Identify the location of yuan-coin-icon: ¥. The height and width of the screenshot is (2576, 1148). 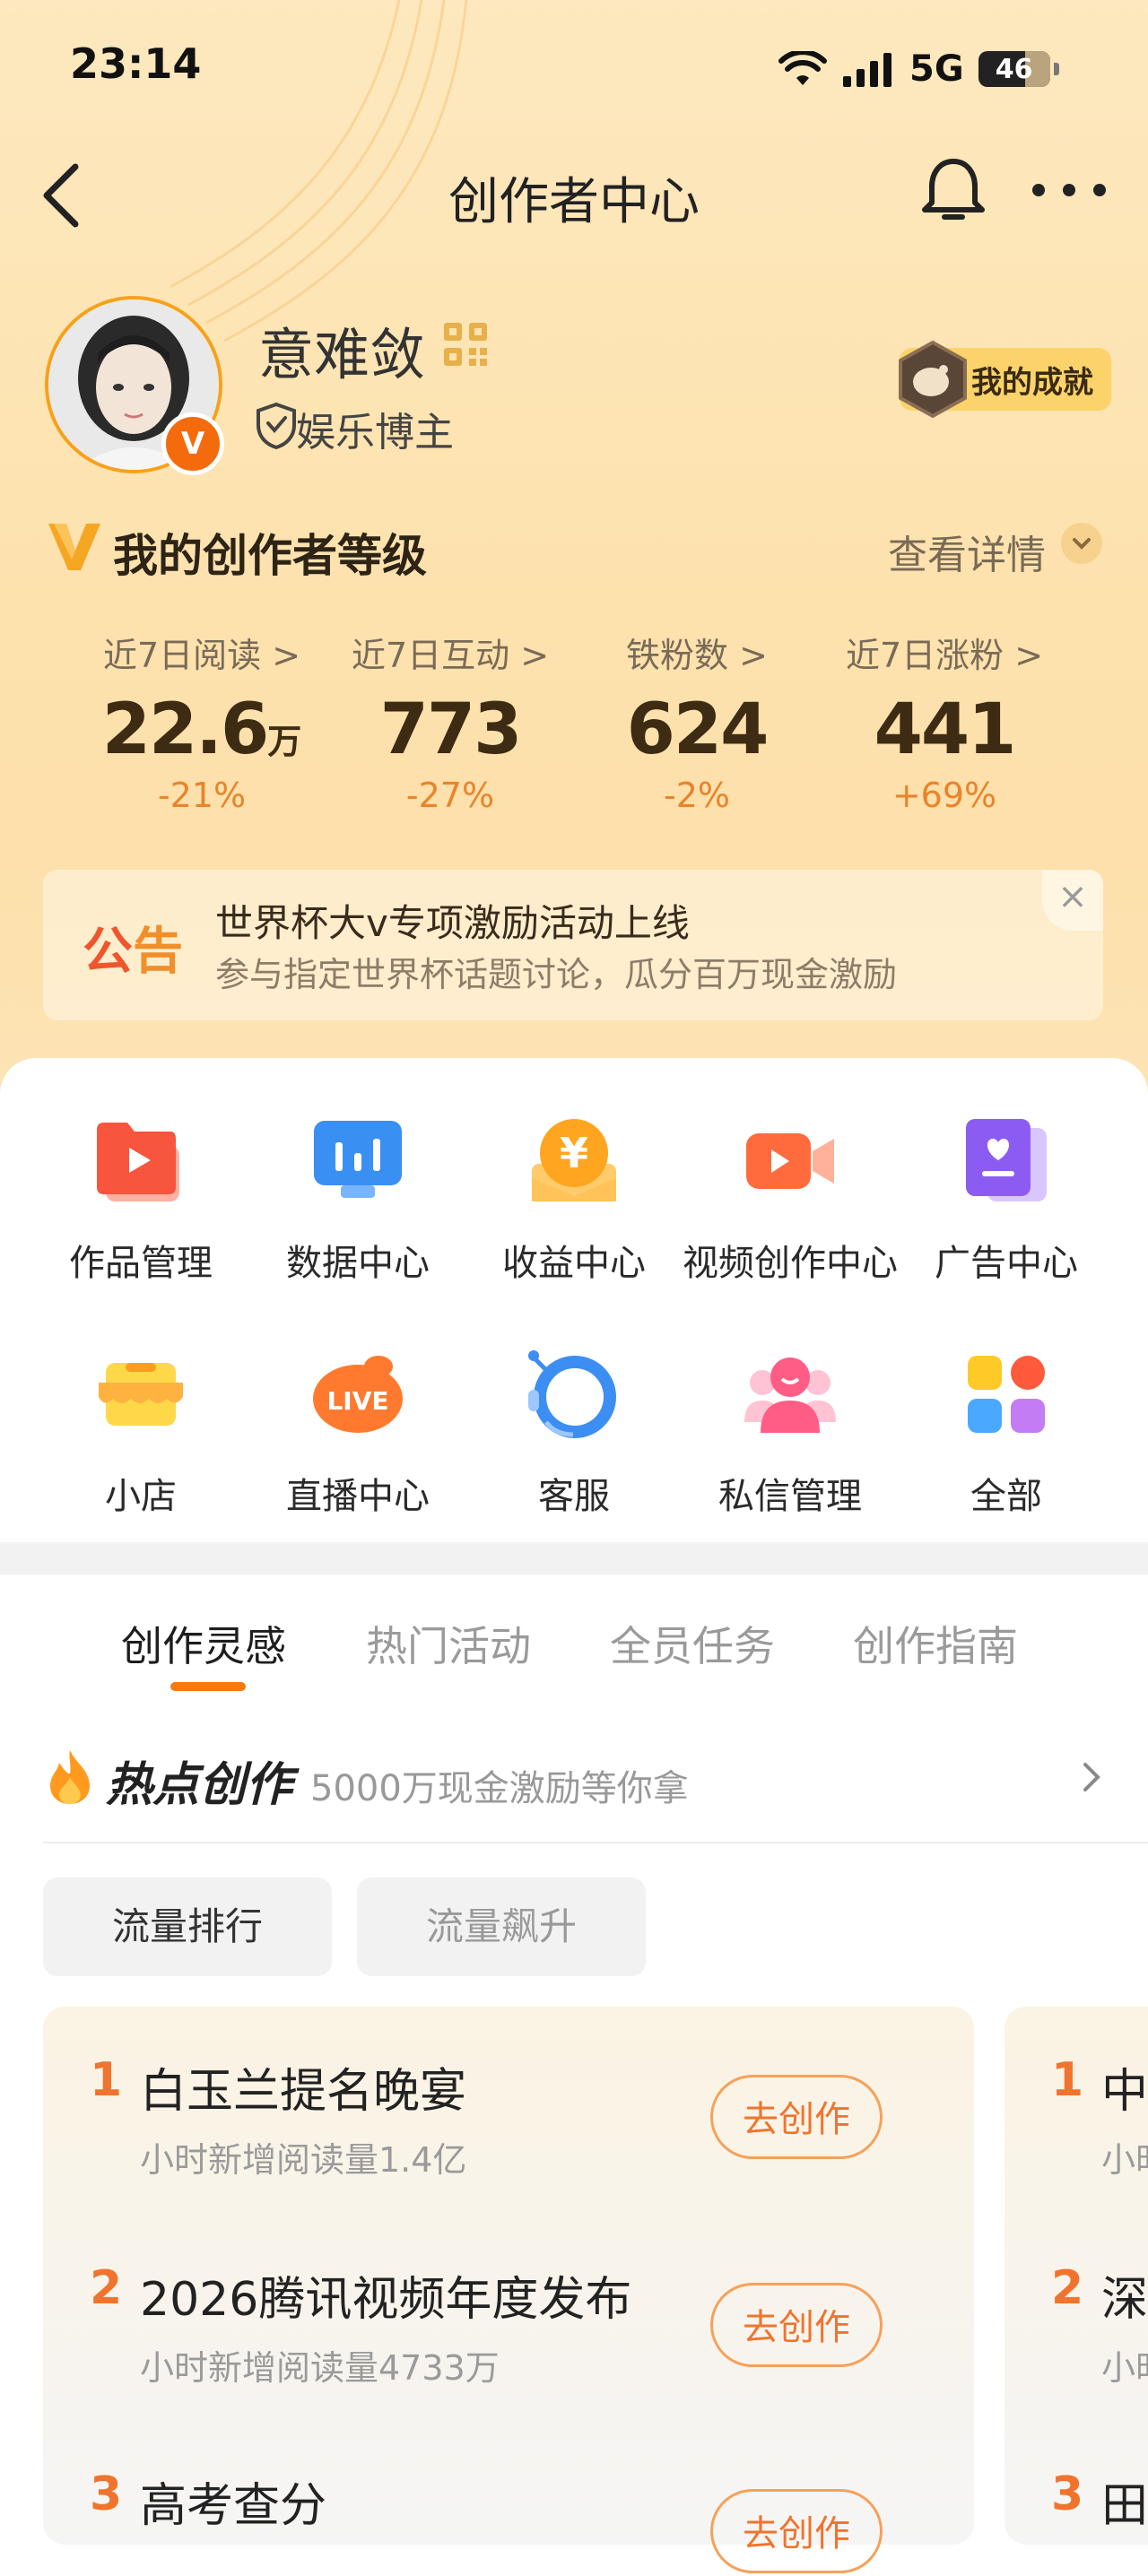
(574, 1161).